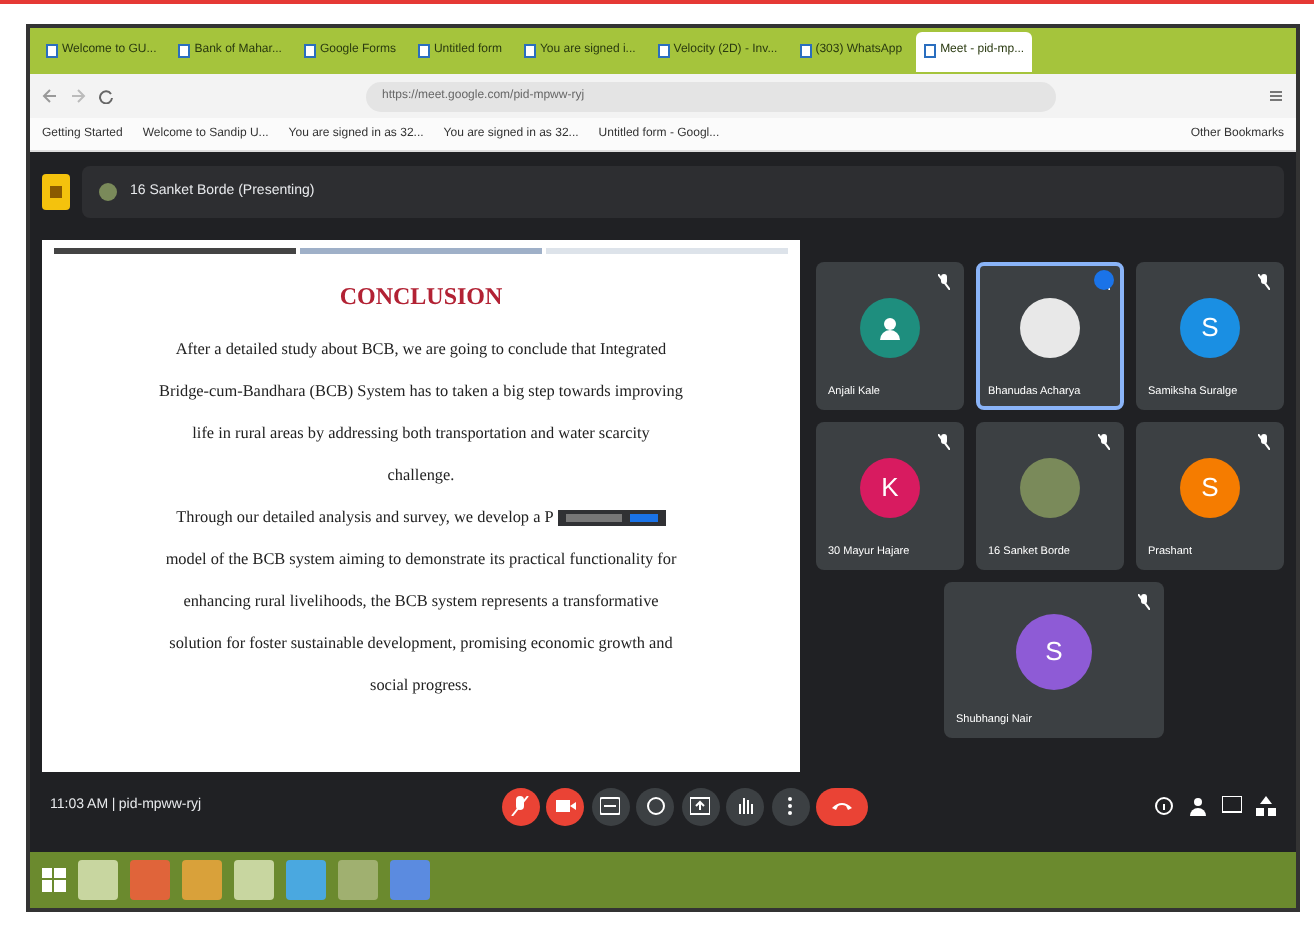 This screenshot has width=1314, height=940. I want to click on slide-text-line: life in rural areas by addressing both transportation and water scarcity, so click(421, 434).